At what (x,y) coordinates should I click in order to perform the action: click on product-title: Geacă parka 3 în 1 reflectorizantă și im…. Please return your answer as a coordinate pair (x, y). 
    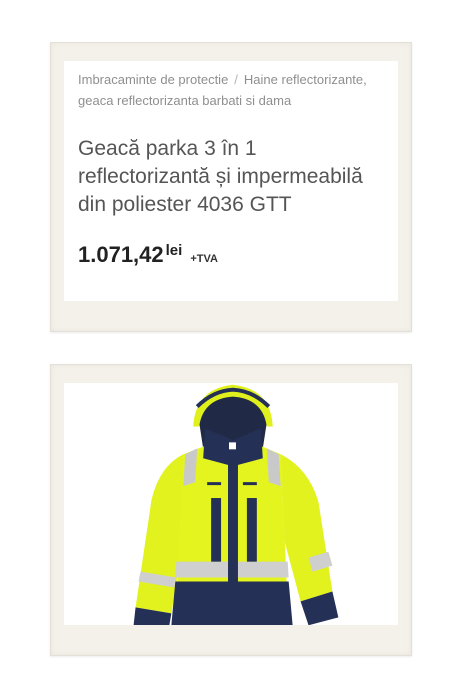
    Looking at the image, I should click on (220, 176).